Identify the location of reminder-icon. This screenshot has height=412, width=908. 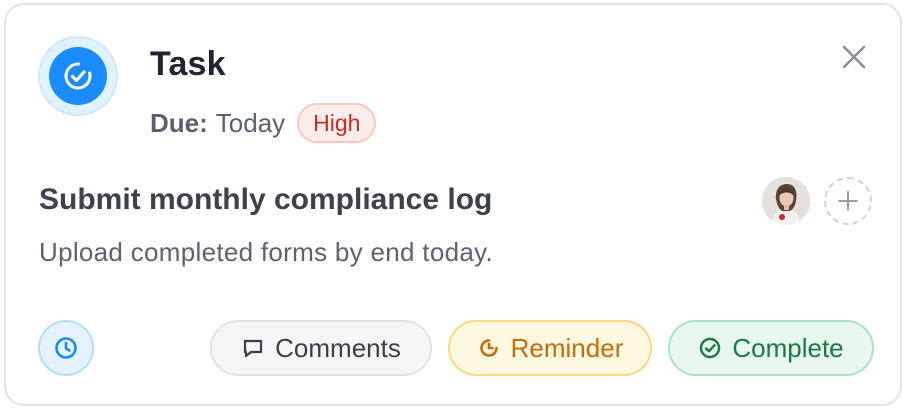
(488, 348).